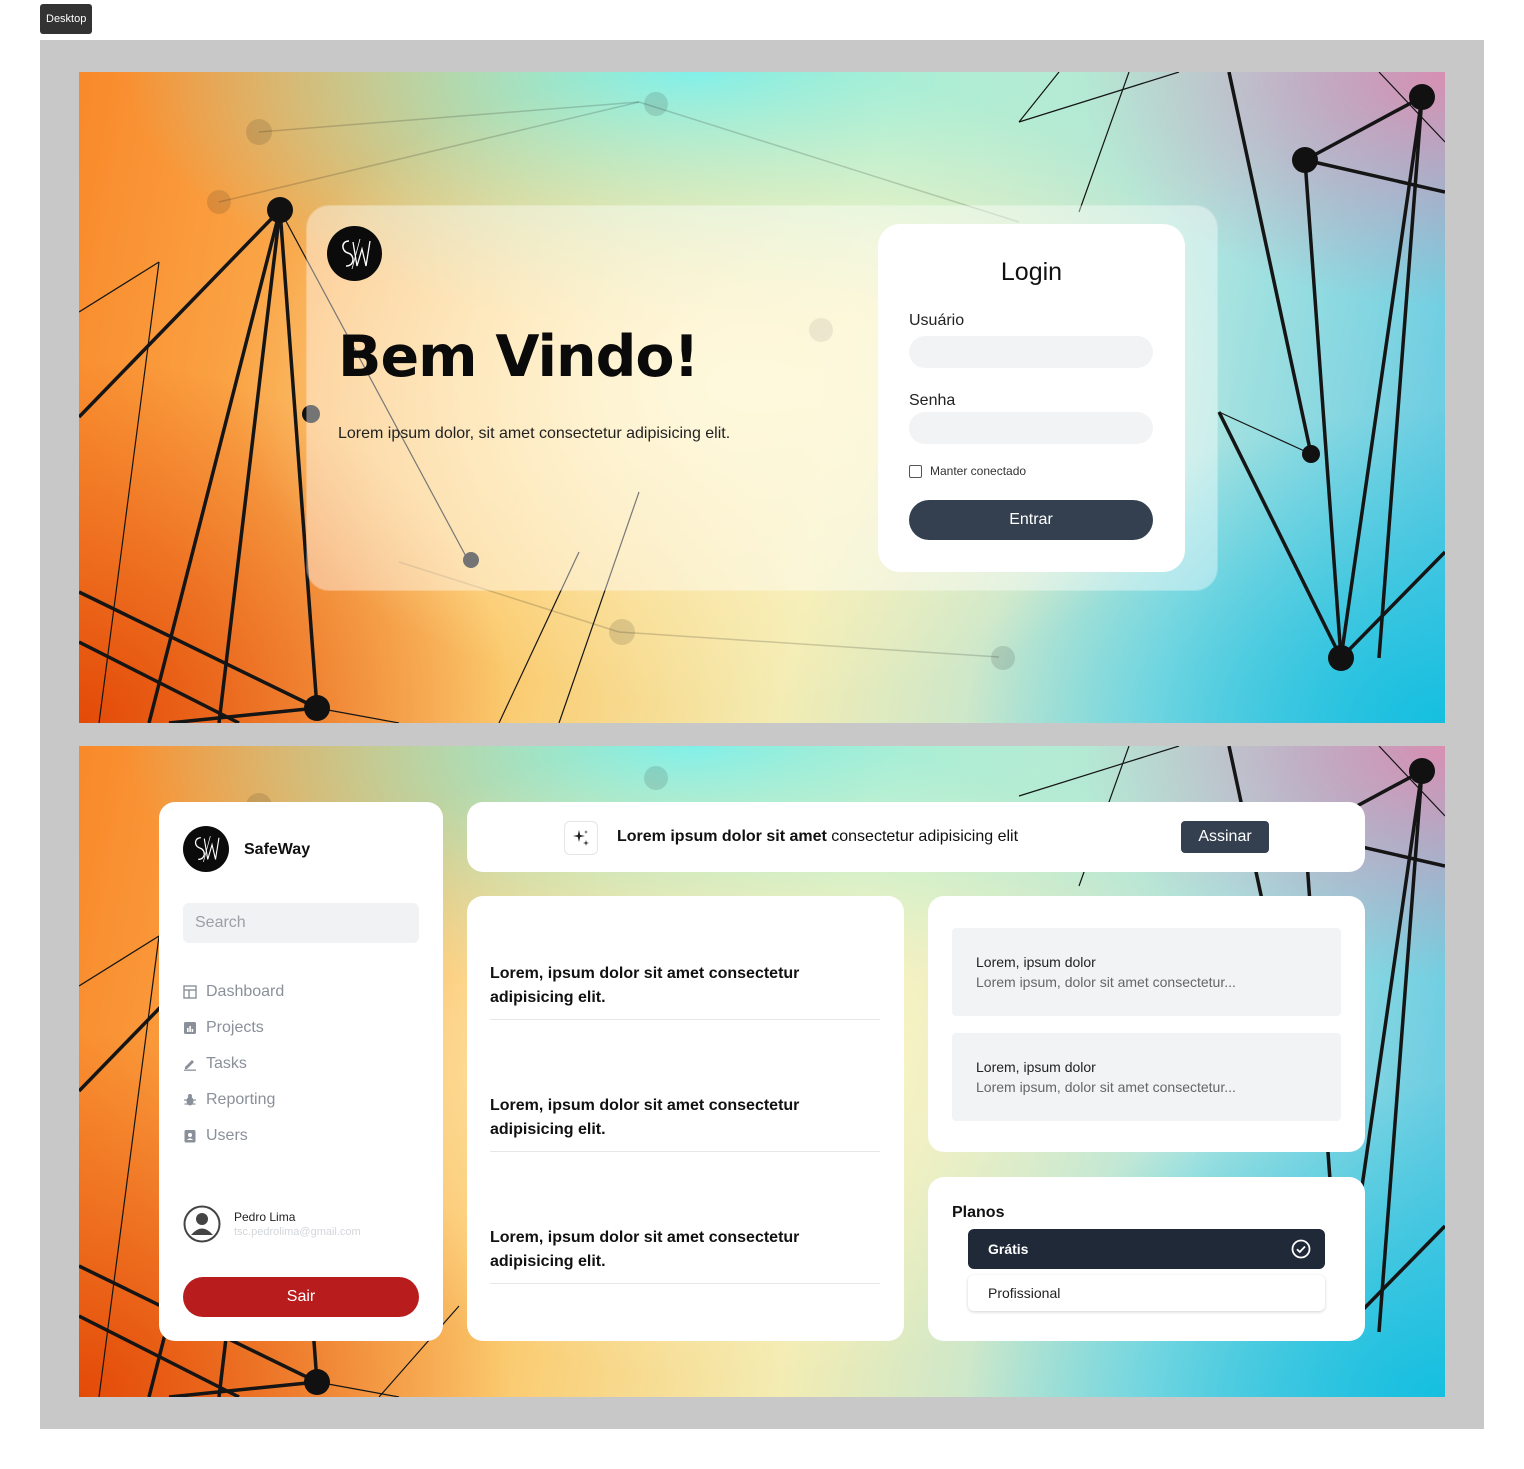  What do you see at coordinates (978, 1212) in the screenshot?
I see `plans-title: Planos` at bounding box center [978, 1212].